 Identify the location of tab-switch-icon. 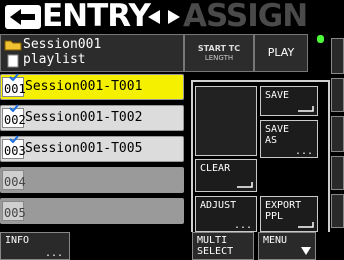
(164, 17).